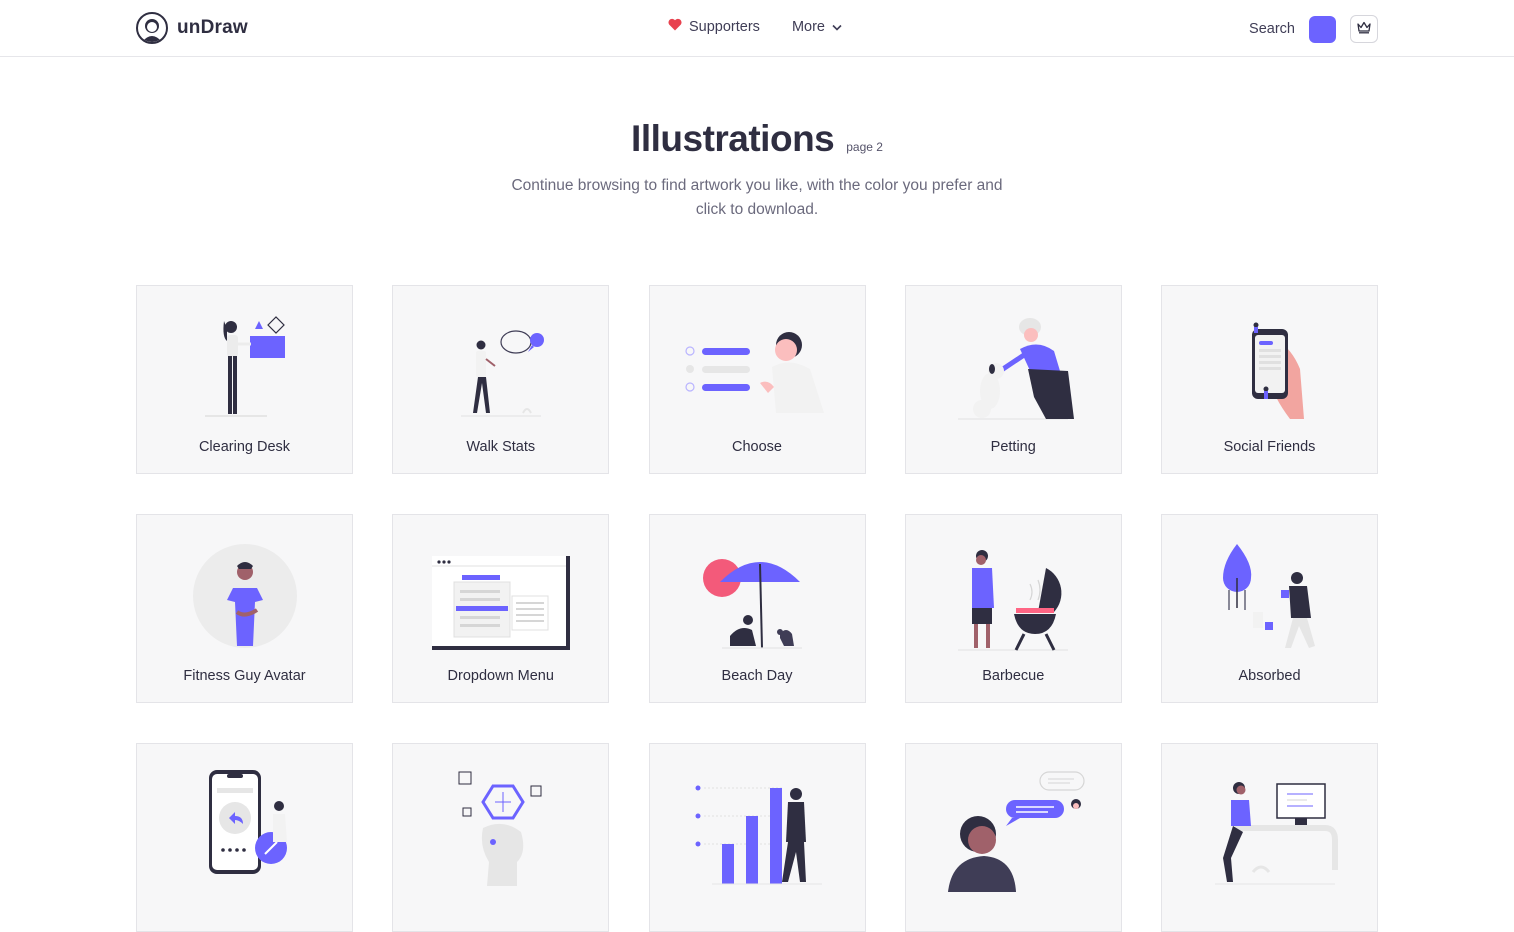  What do you see at coordinates (864, 147) in the screenshot?
I see `page-indicator: page 2` at bounding box center [864, 147].